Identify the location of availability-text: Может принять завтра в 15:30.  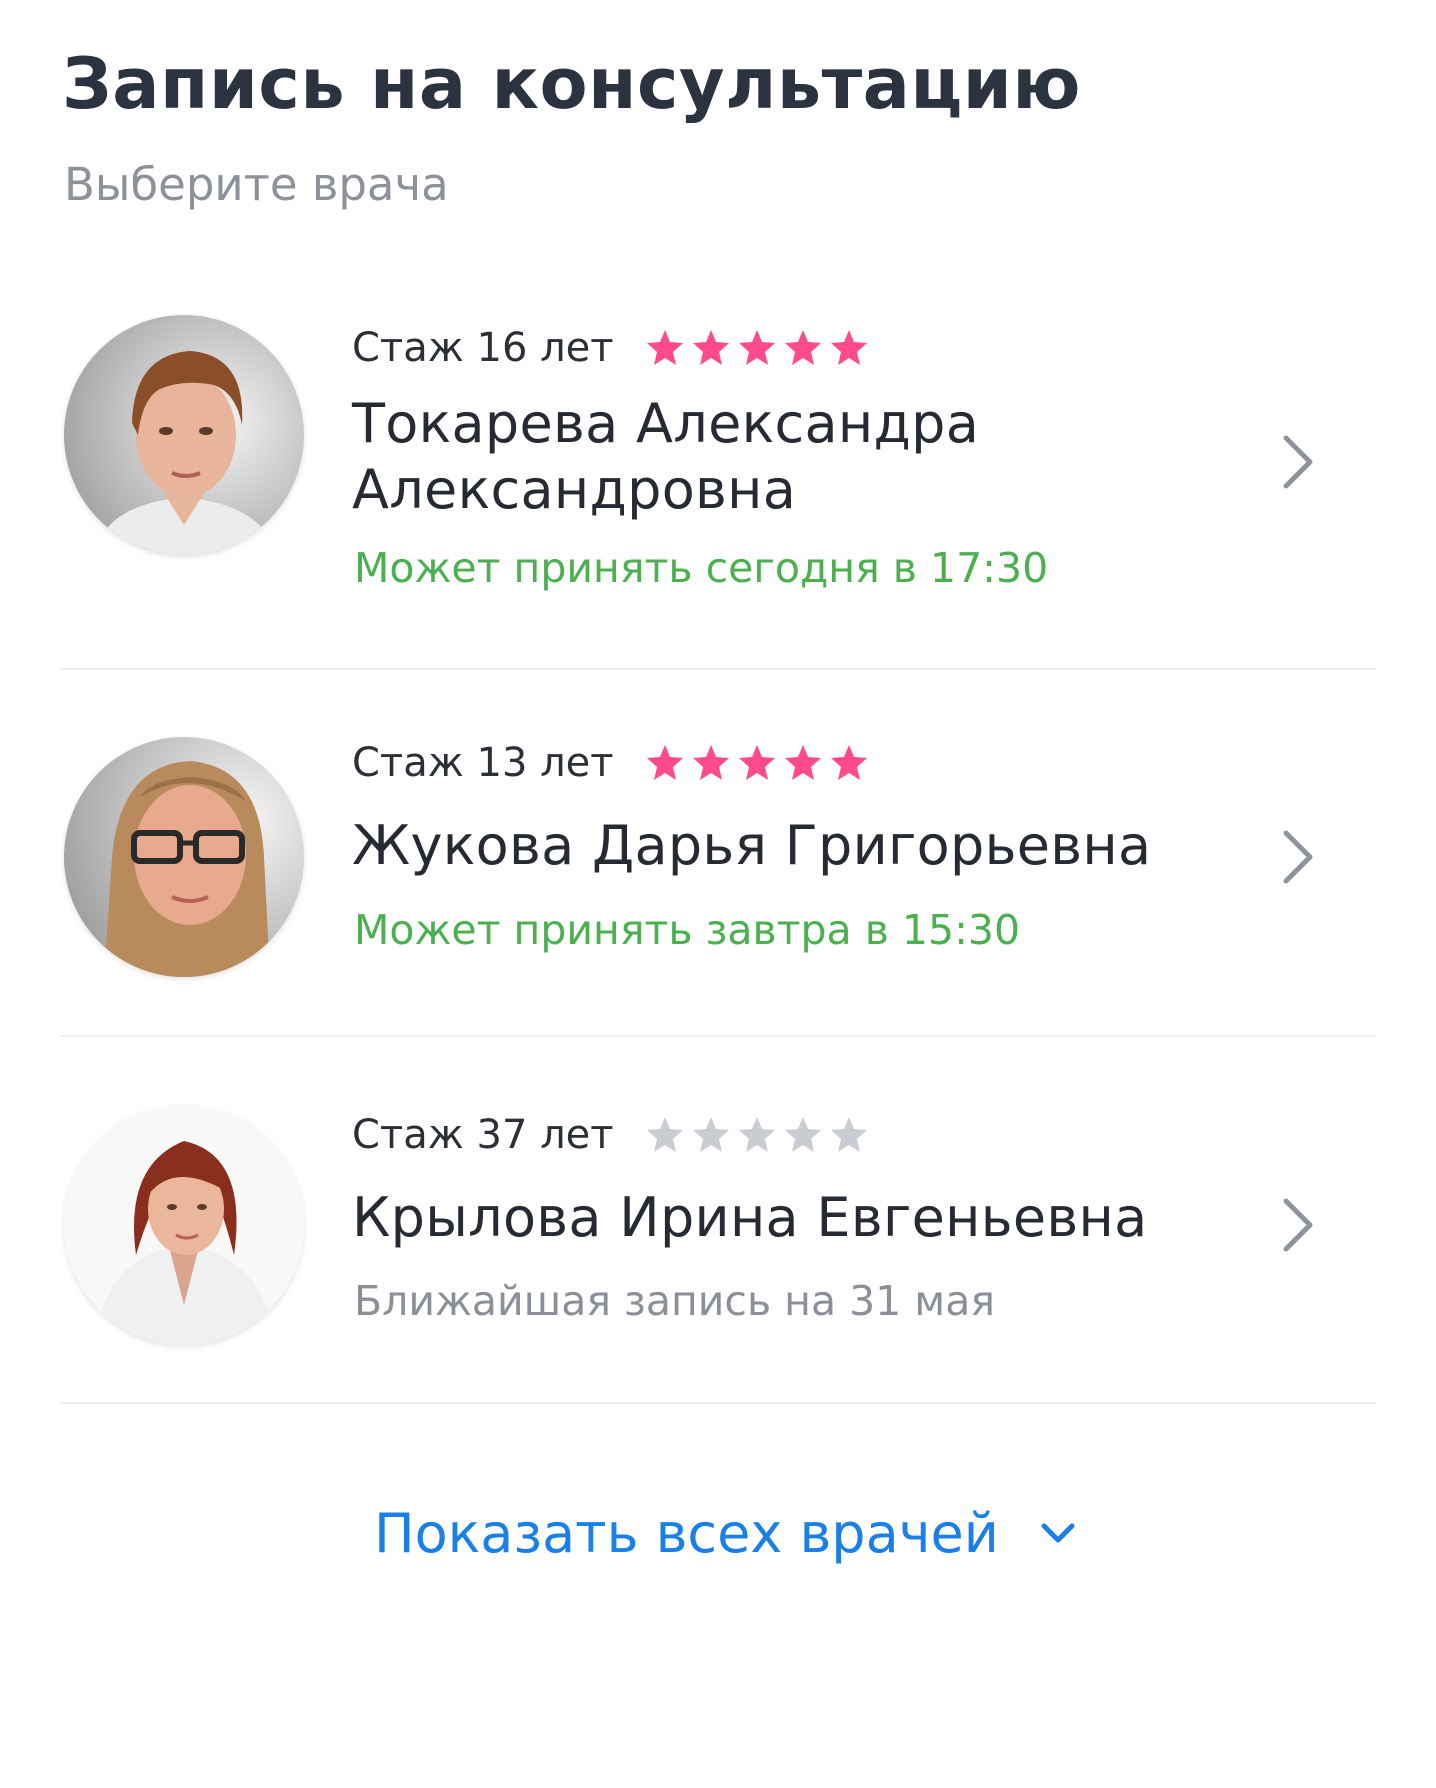
(687, 930).